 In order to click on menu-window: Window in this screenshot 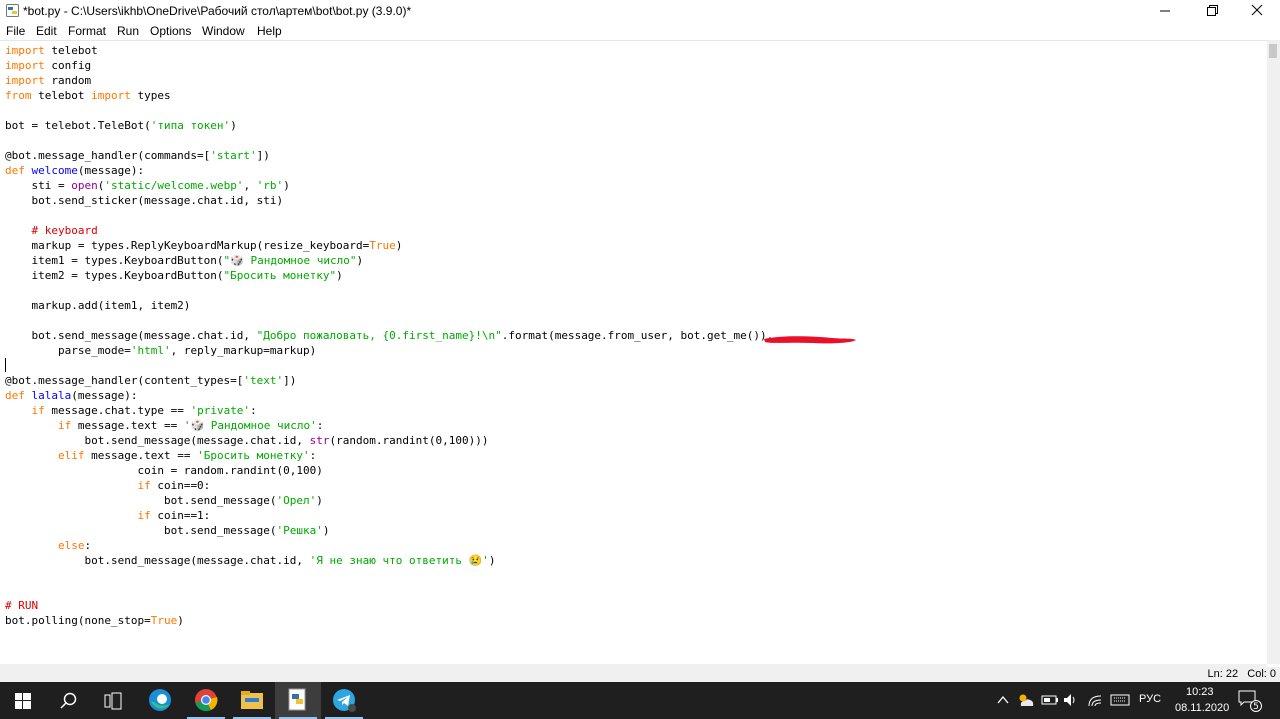, I will do `click(223, 31)`.